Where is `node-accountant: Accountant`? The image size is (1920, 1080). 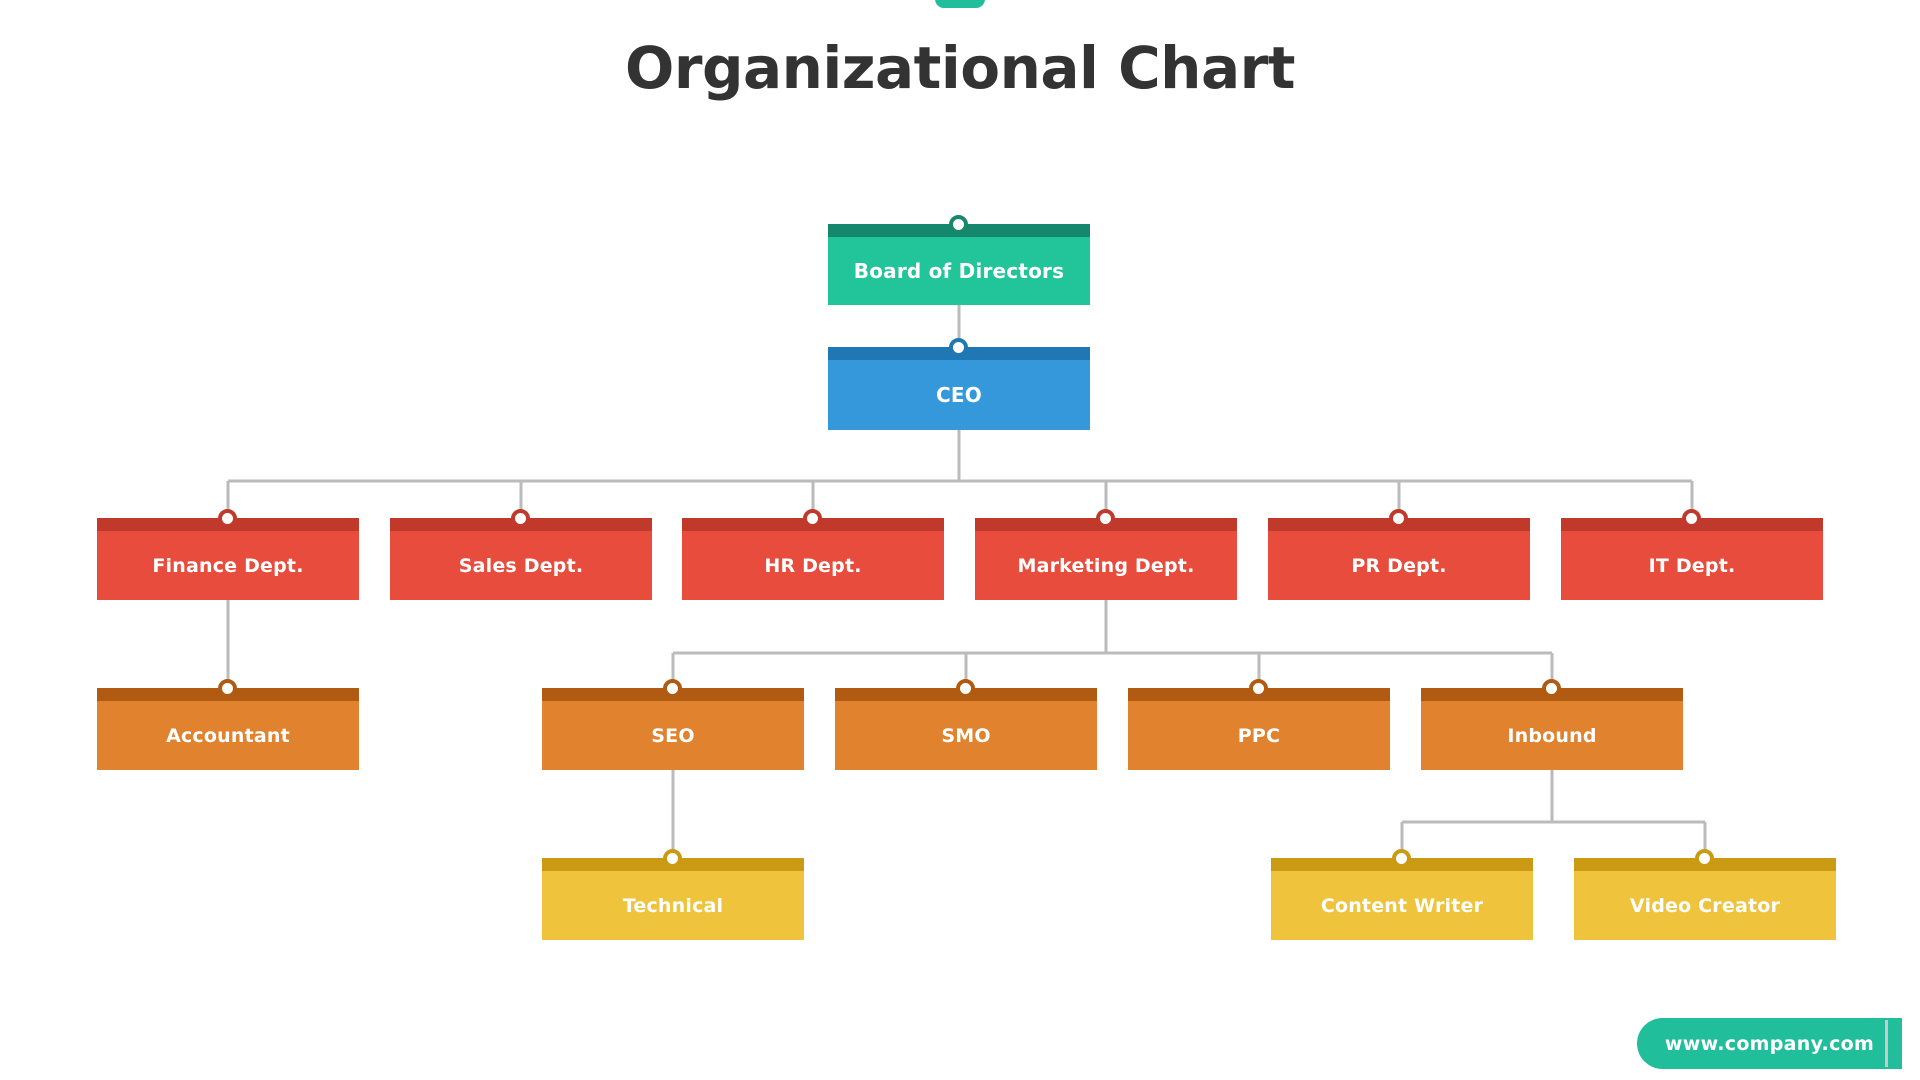 node-accountant: Accountant is located at coordinates (228, 729).